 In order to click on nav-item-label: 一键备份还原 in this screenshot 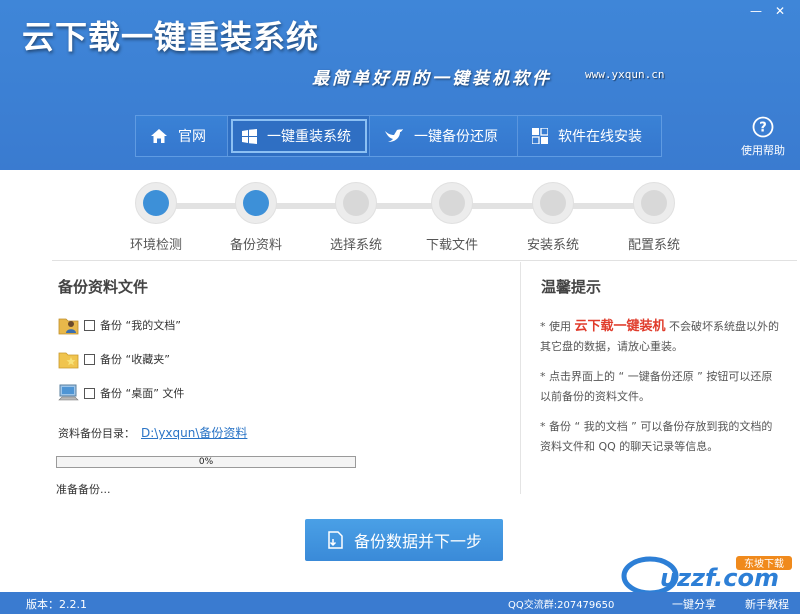, I will do `click(456, 137)`.